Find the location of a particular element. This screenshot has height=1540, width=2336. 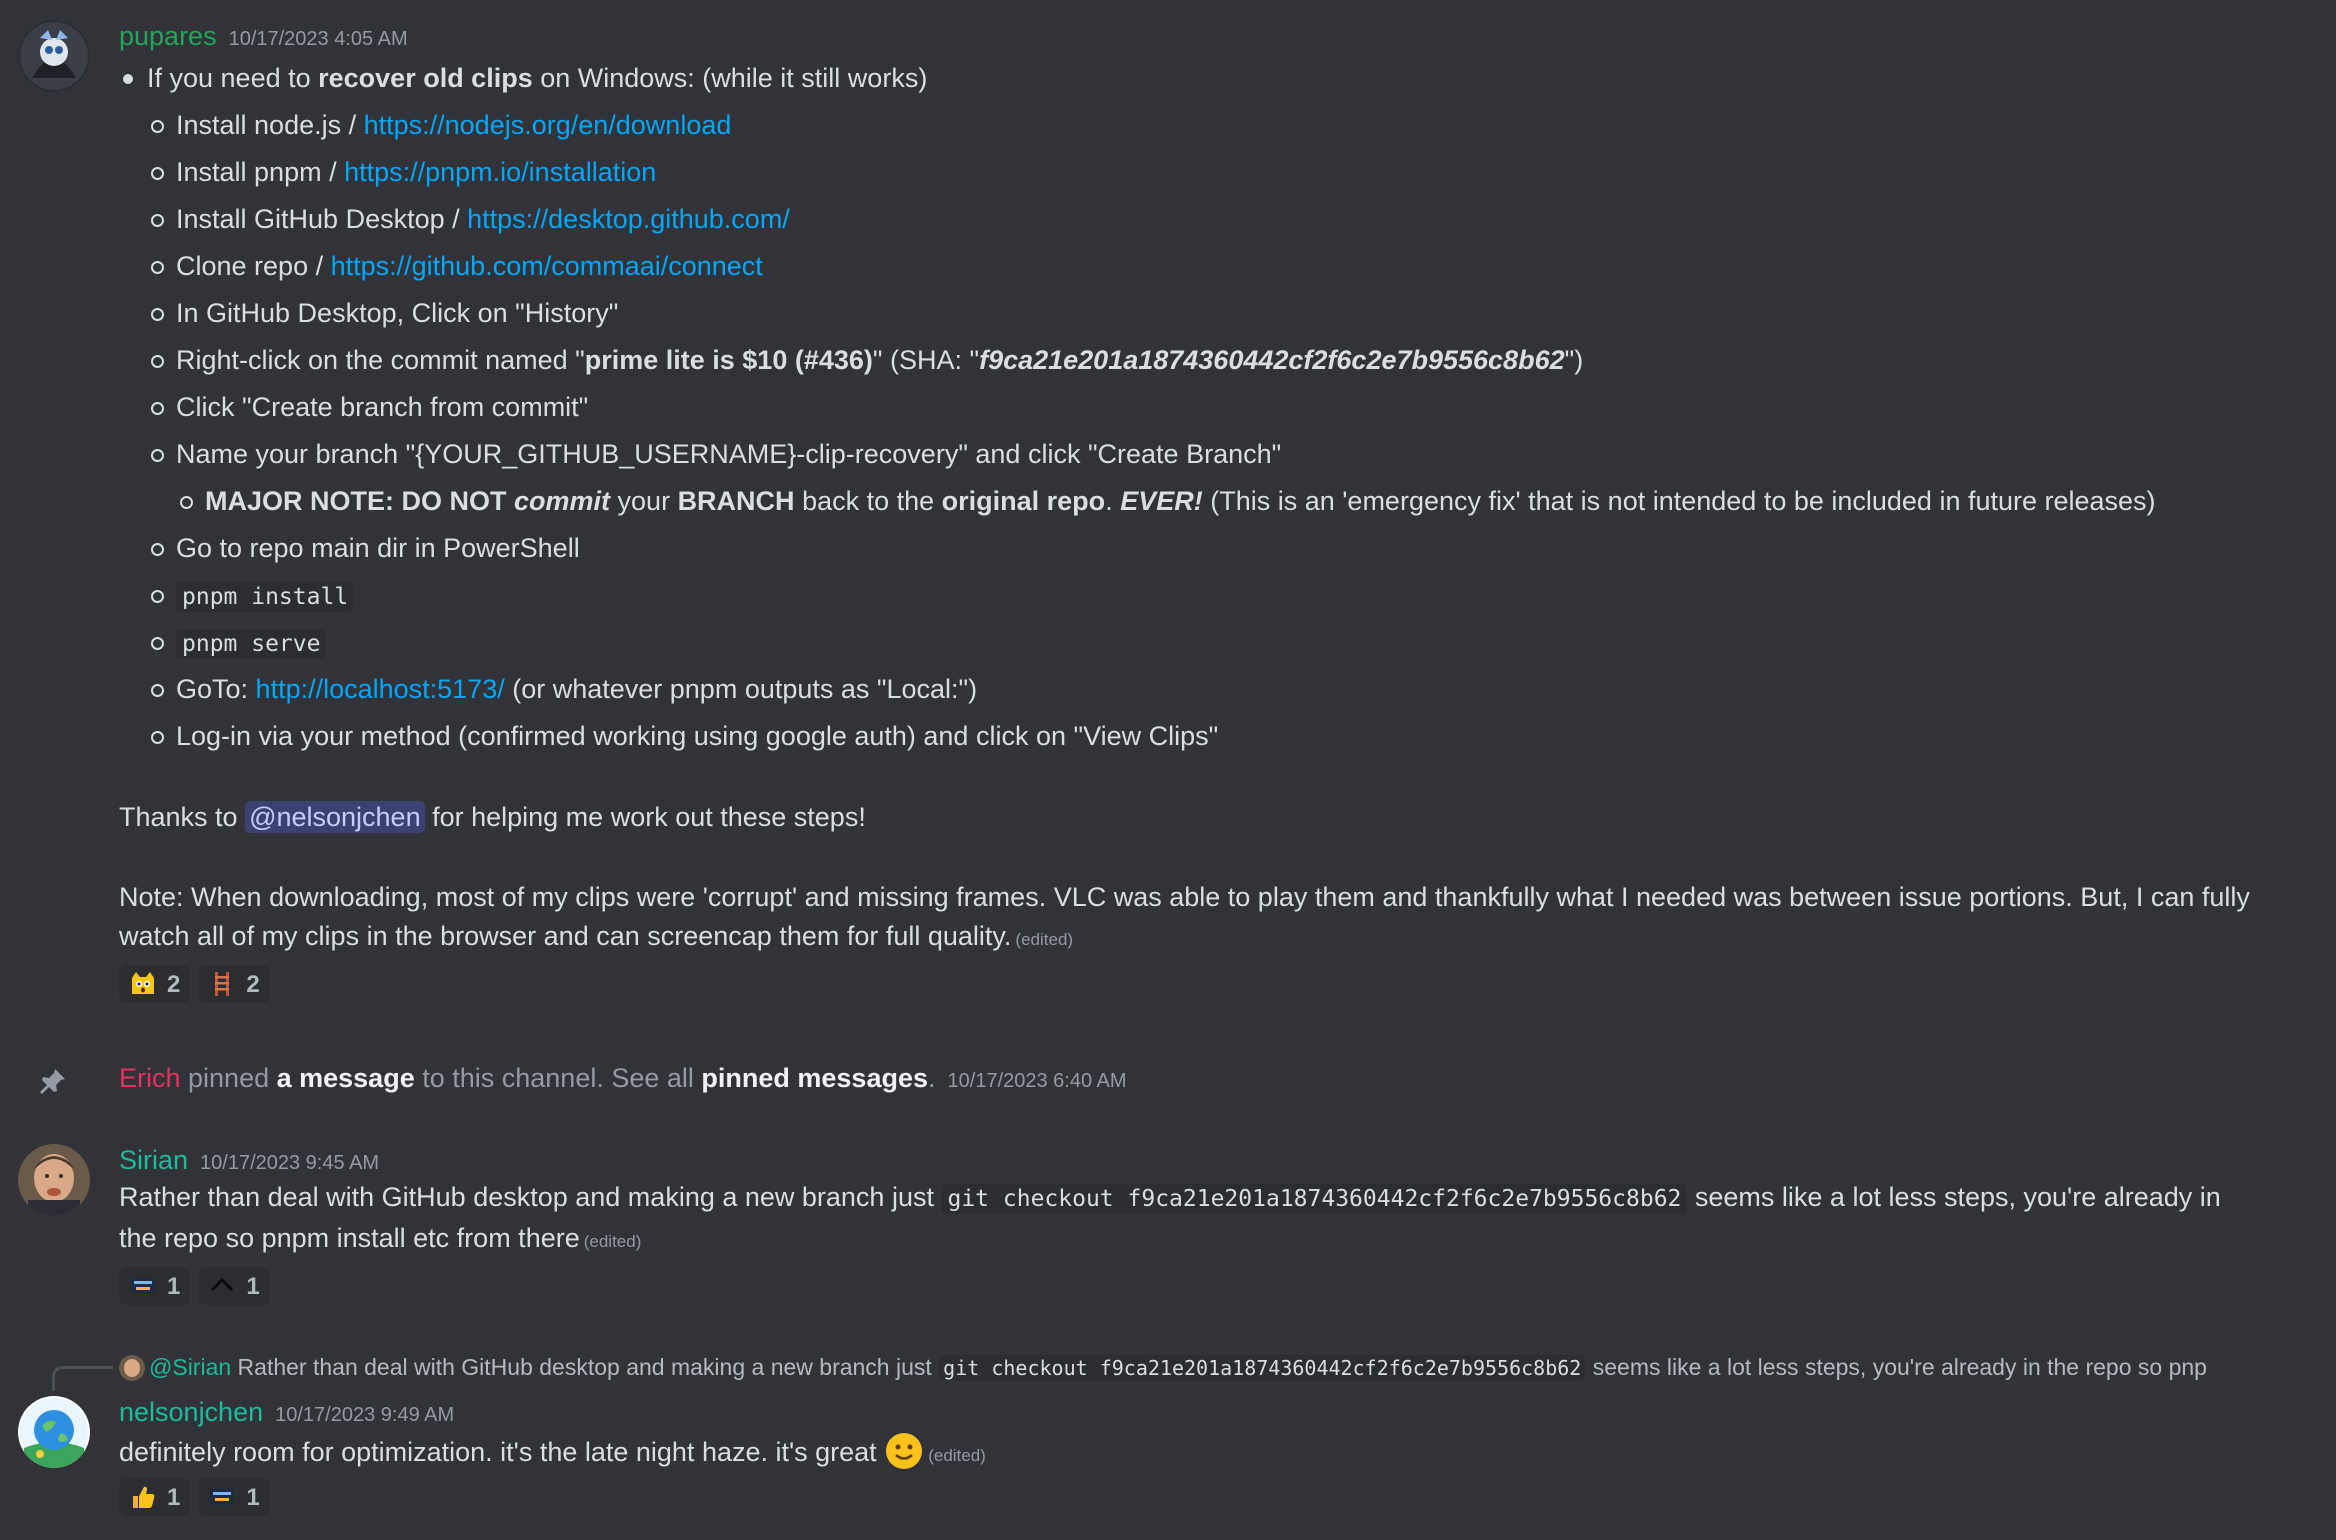

pinner-name: Erich is located at coordinates (150, 1078).